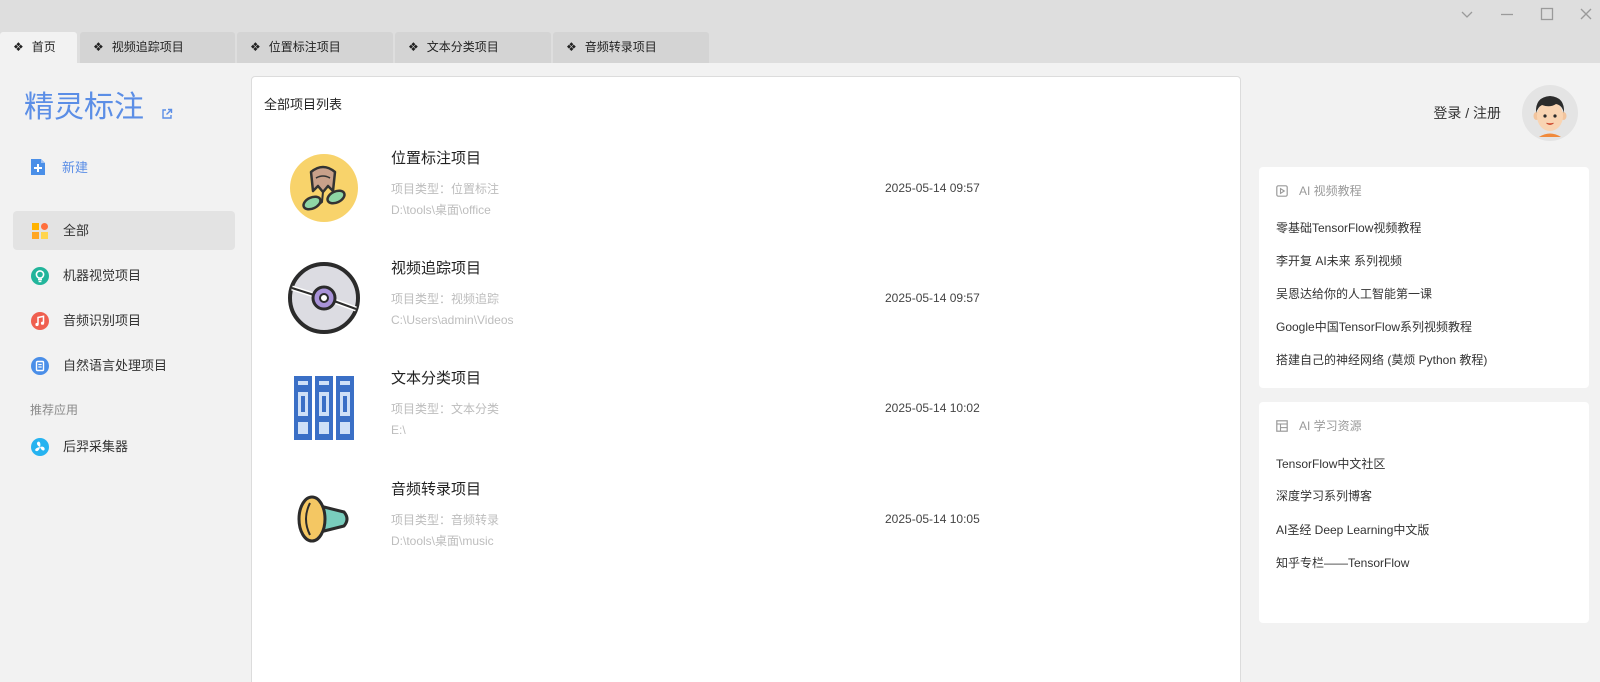 This screenshot has width=1600, height=682. I want to click on binders-icon, so click(324, 408).